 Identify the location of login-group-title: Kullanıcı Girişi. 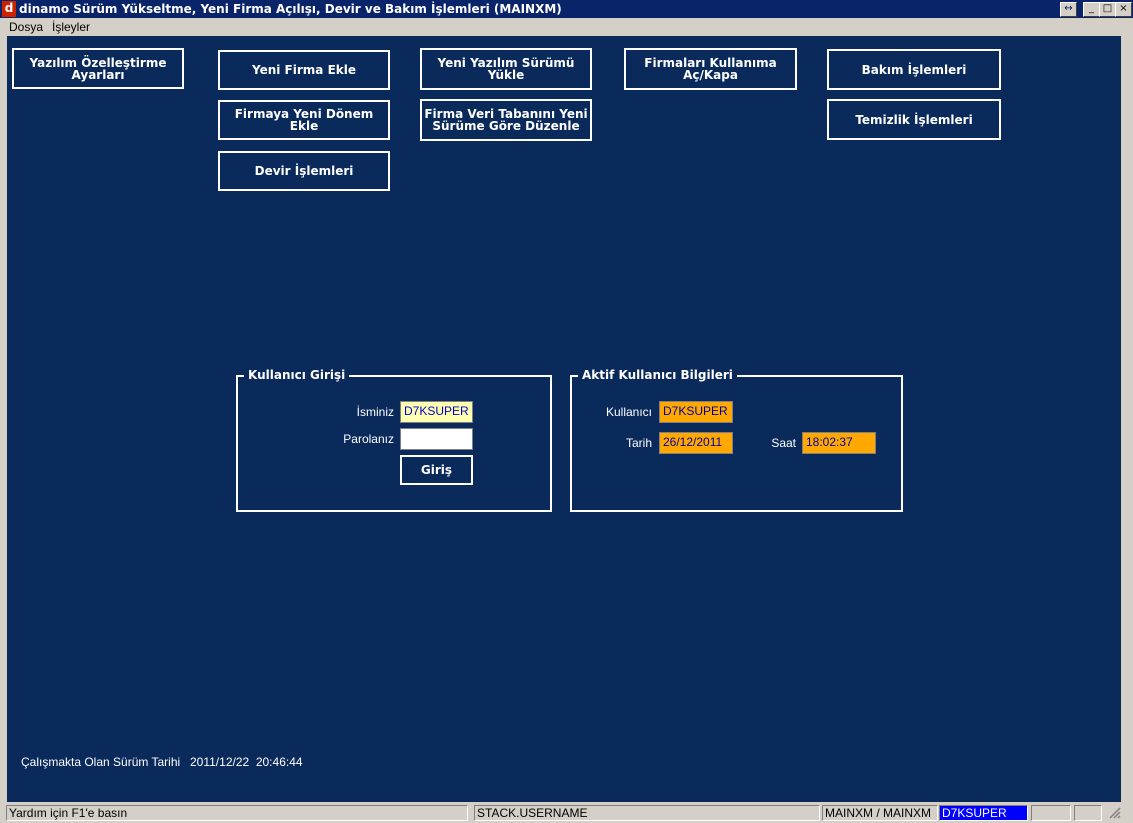
(297, 375).